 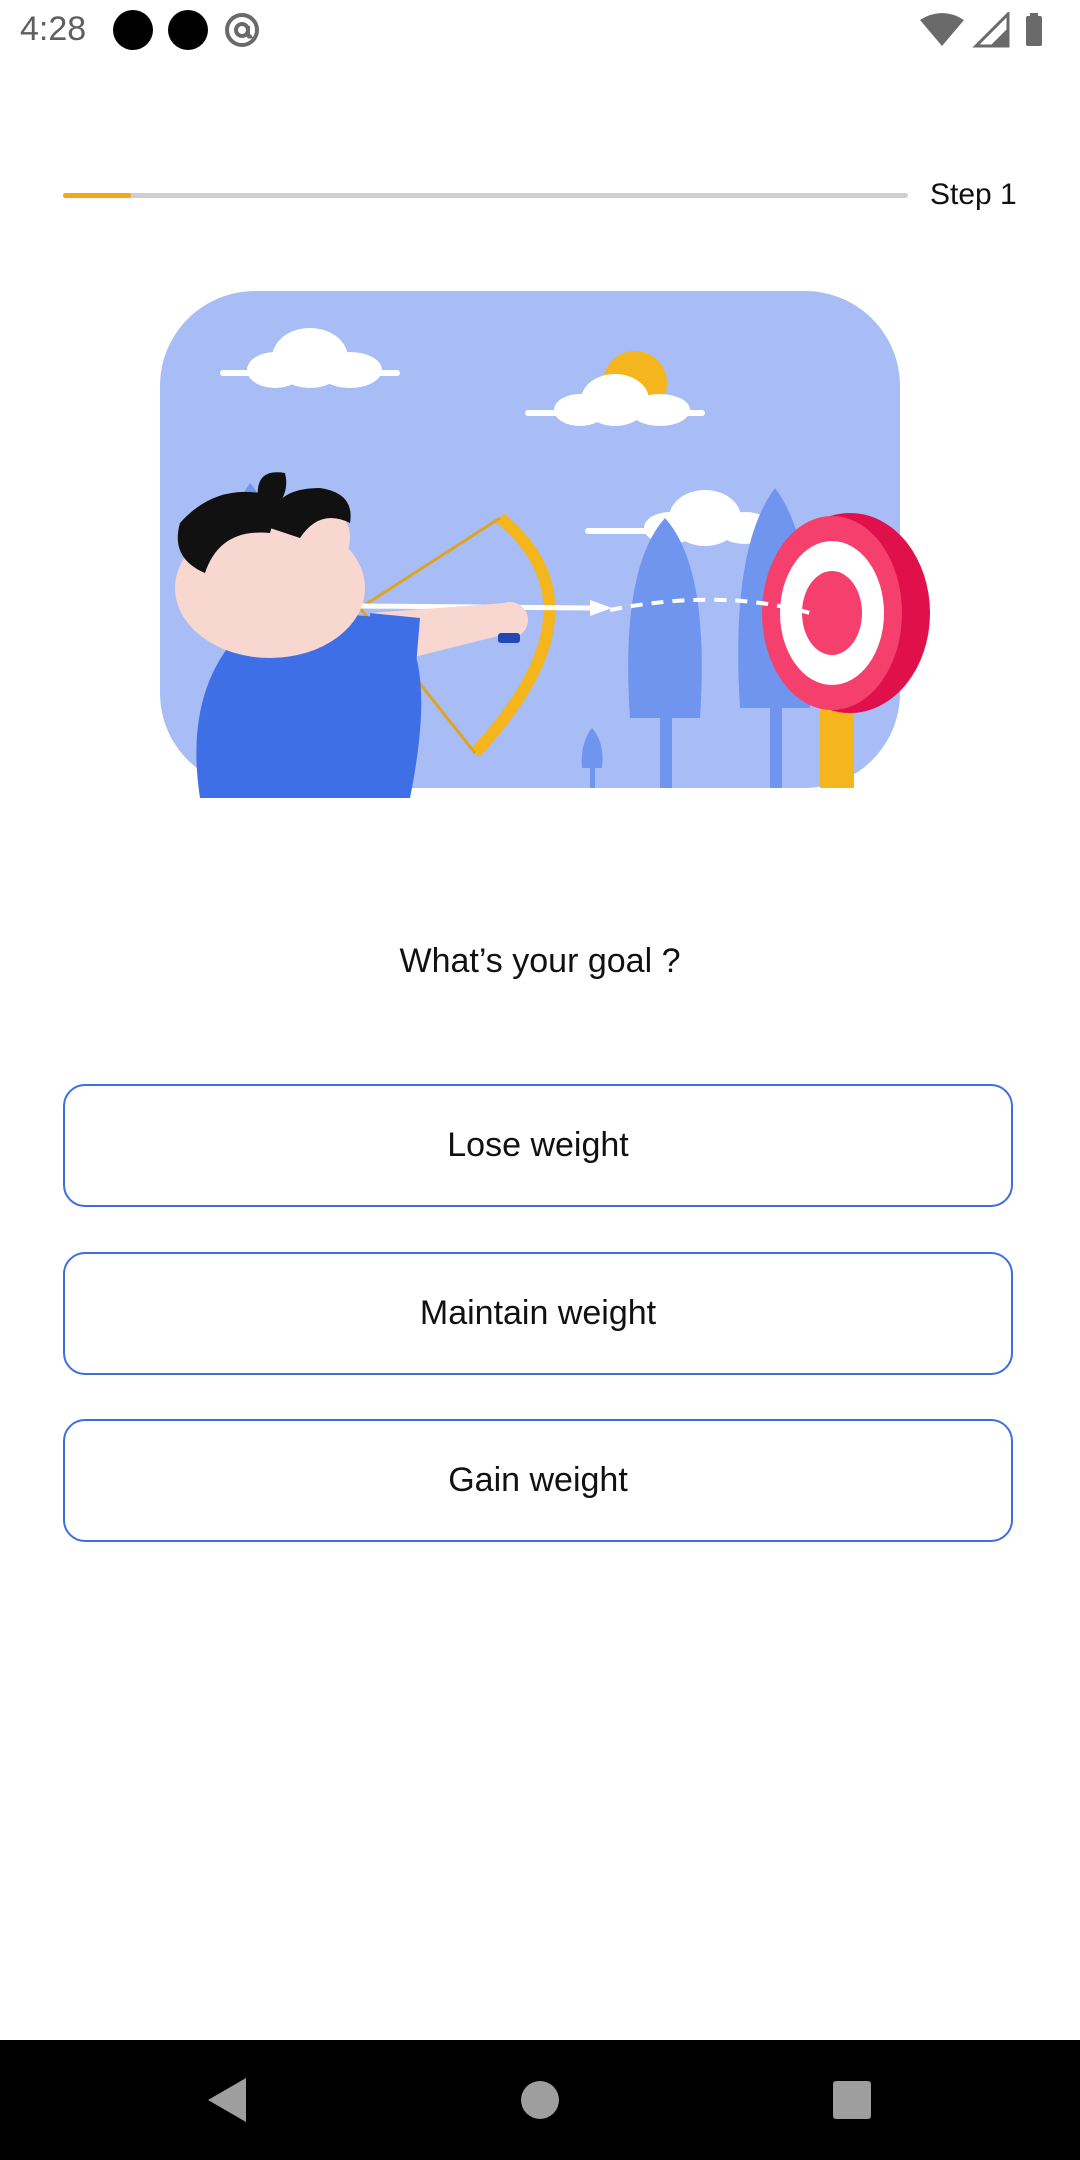 I want to click on wifi-icon, so click(x=942, y=29).